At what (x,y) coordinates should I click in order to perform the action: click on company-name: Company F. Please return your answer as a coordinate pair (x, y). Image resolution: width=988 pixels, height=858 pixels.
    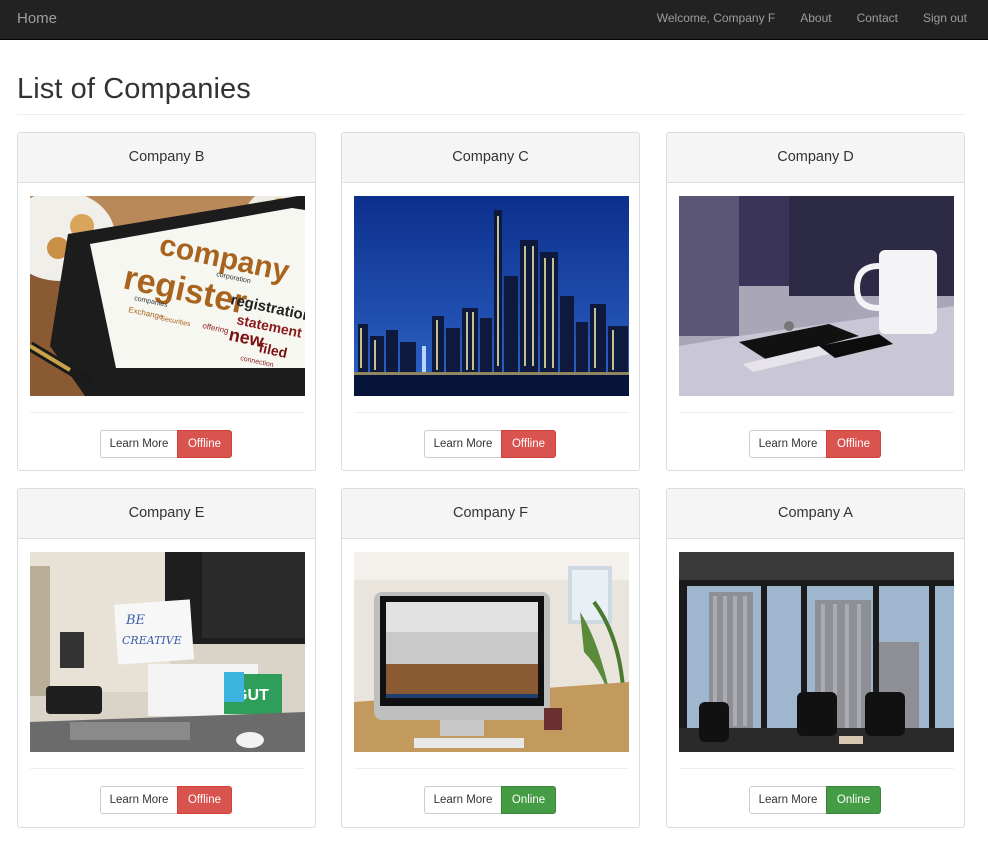
    Looking at the image, I should click on (490, 514).